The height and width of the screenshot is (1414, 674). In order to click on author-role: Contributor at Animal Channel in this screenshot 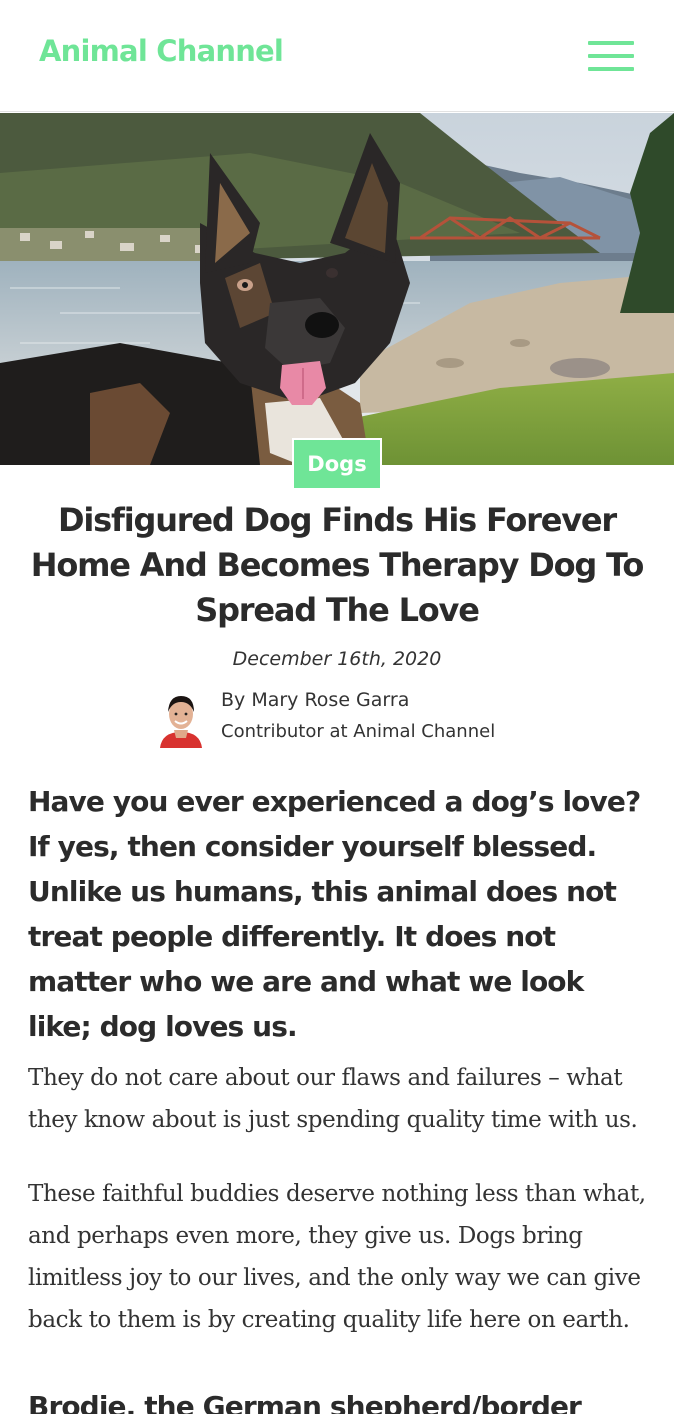, I will do `click(358, 731)`.